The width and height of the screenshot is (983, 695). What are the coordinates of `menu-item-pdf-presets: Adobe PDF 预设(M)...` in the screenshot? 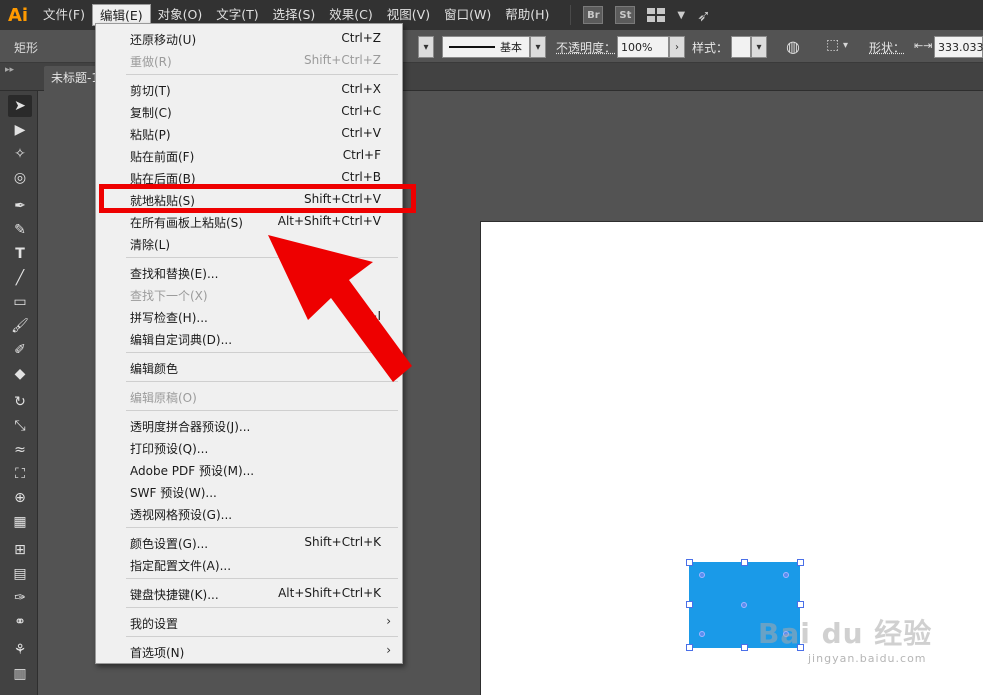 It's located at (249, 469).